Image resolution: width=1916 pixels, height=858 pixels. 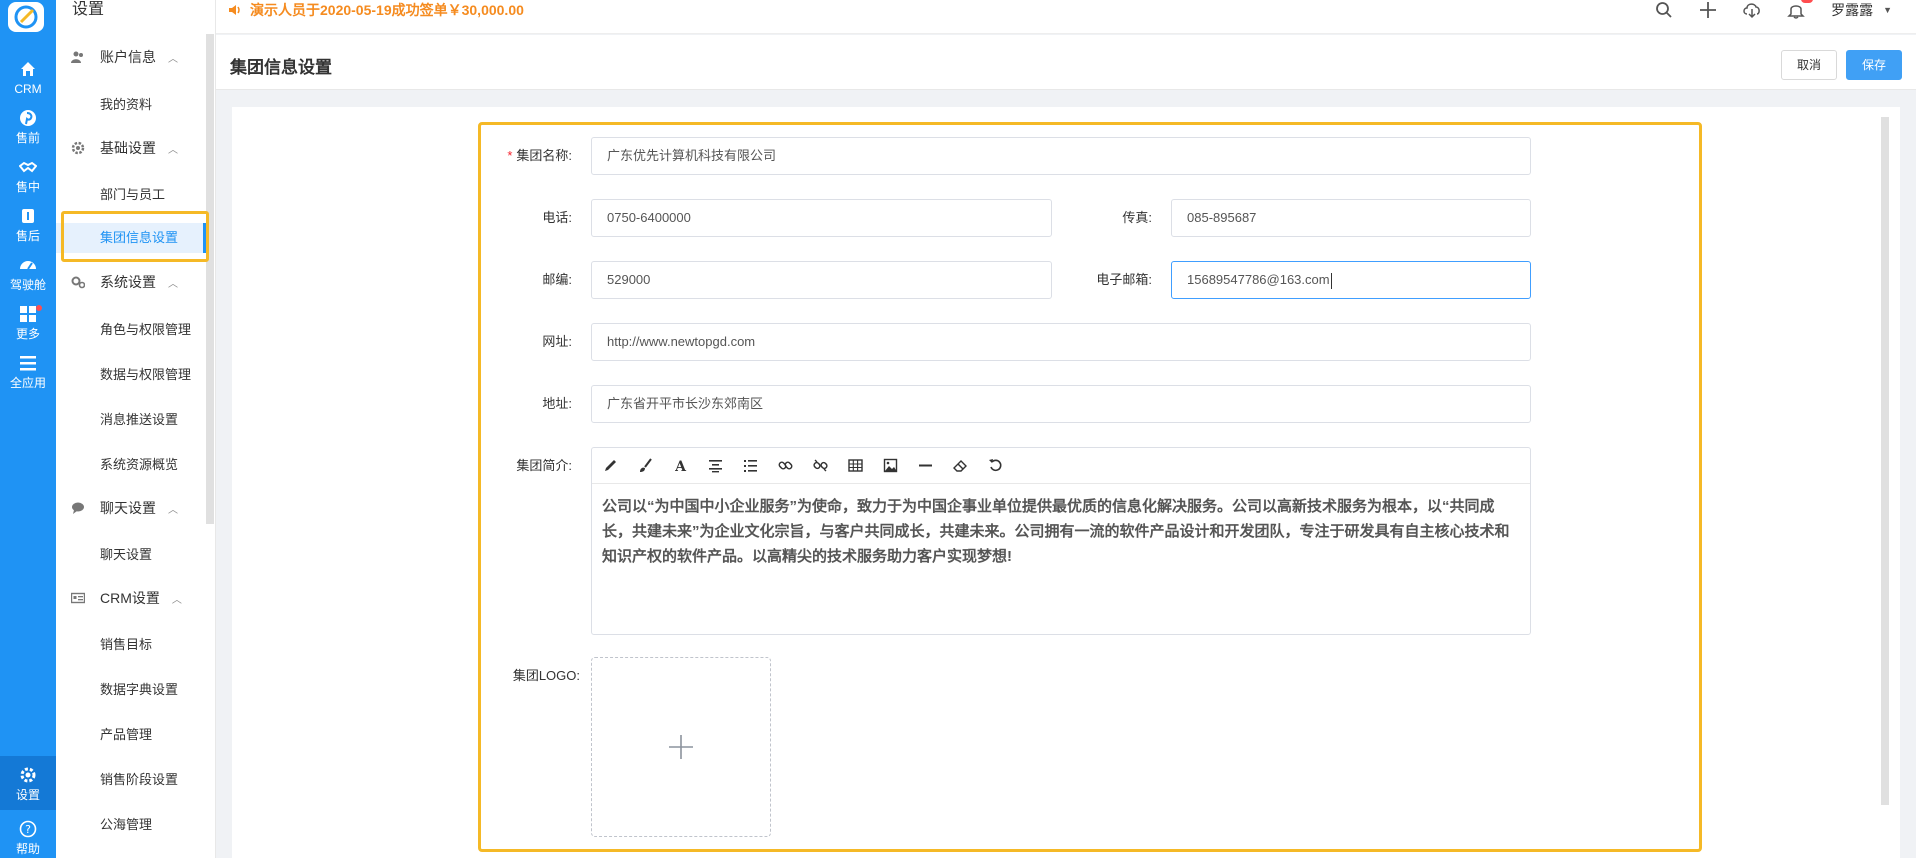 What do you see at coordinates (28, 316) in the screenshot?
I see `grid-icon` at bounding box center [28, 316].